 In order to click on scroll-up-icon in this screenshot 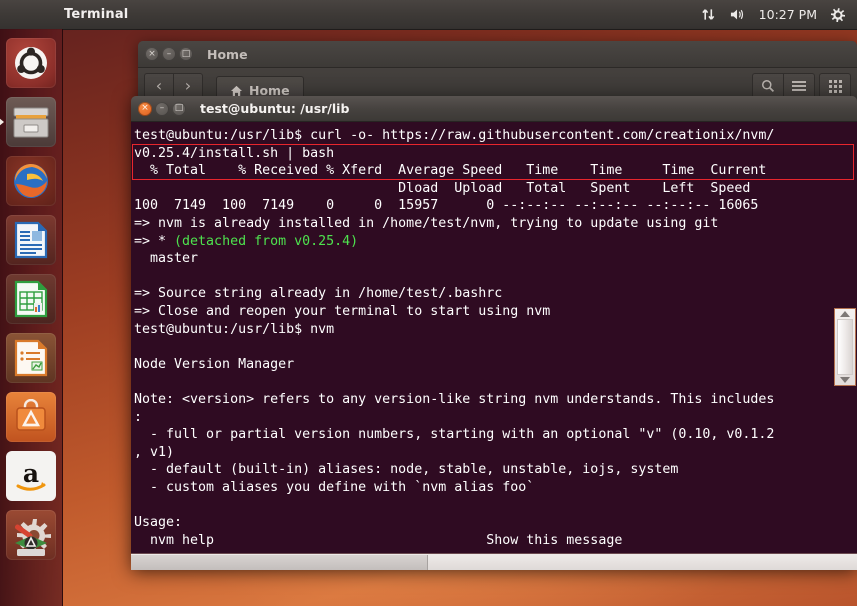, I will do `click(845, 314)`.